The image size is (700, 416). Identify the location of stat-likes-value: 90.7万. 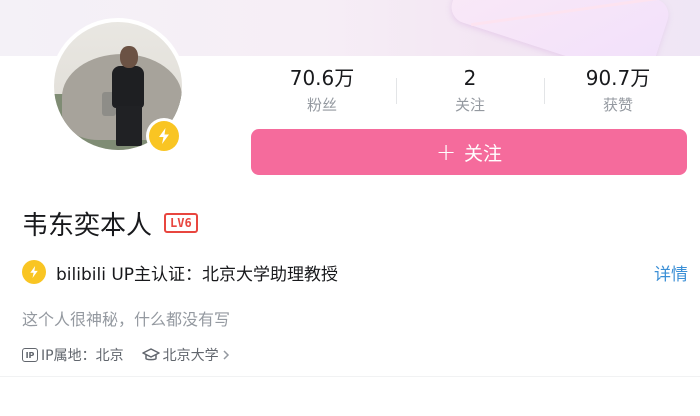
(618, 78).